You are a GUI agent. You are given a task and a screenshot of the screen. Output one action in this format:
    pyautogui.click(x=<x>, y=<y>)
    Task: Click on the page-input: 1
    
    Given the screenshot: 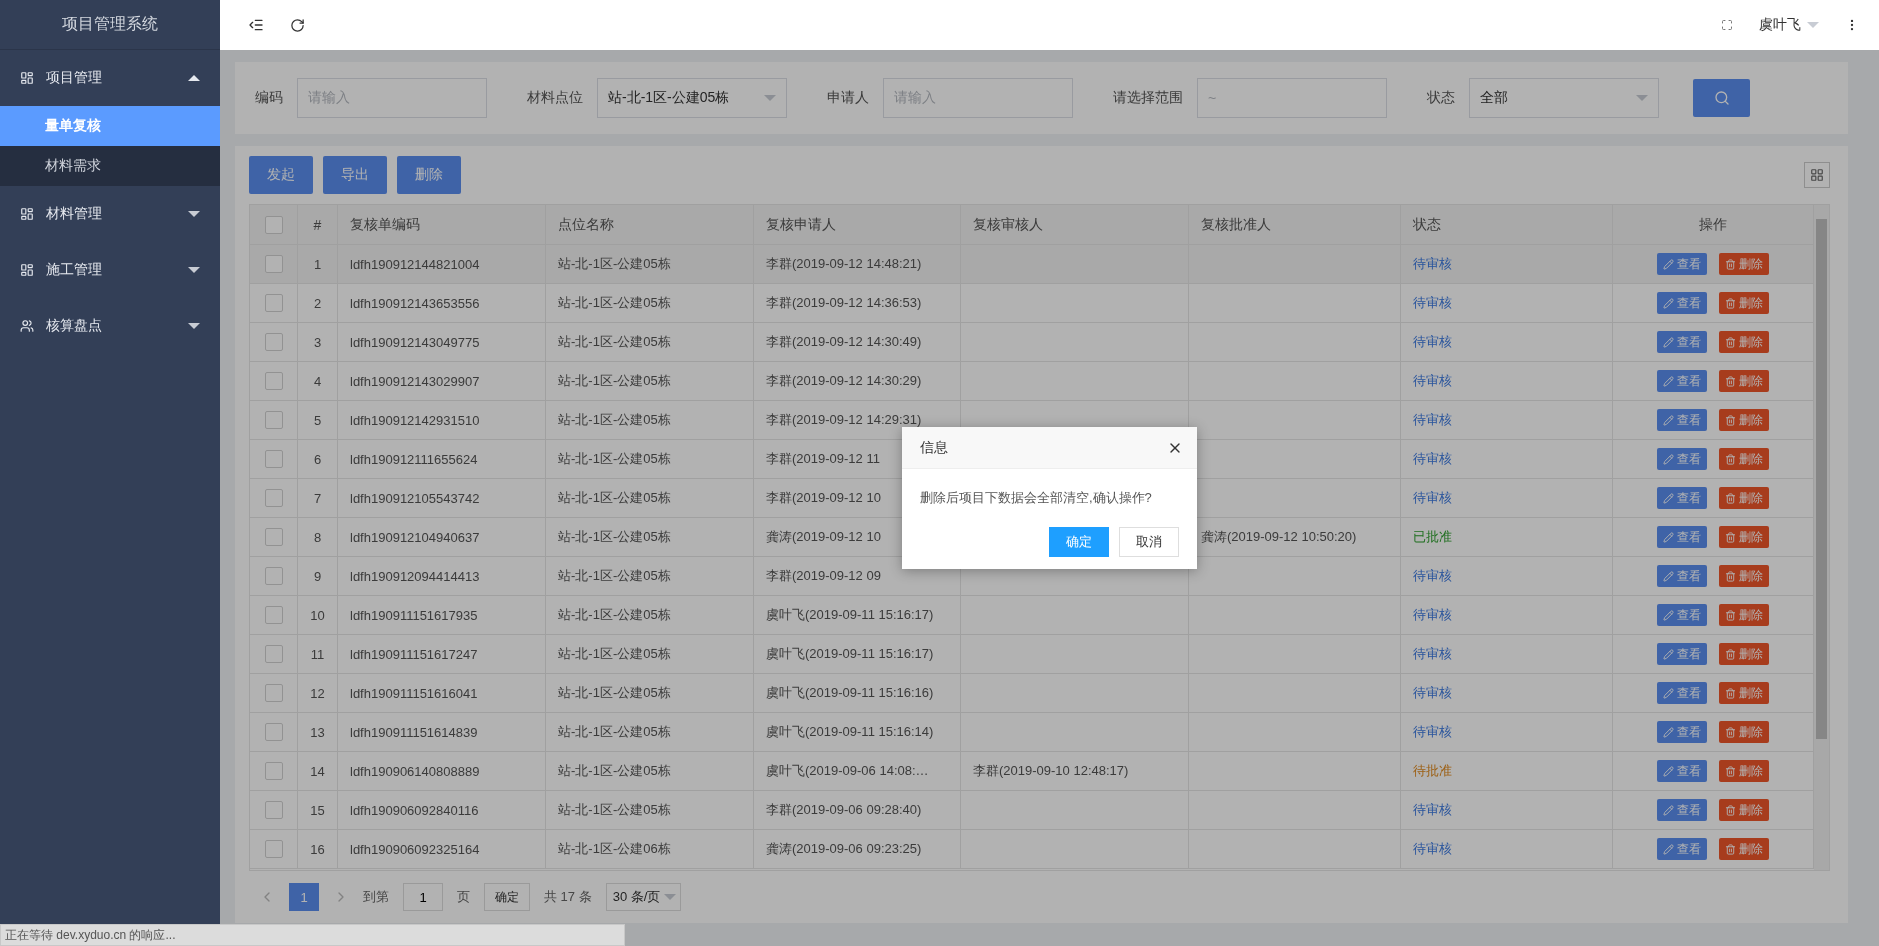 What is the action you would take?
    pyautogui.click(x=423, y=897)
    